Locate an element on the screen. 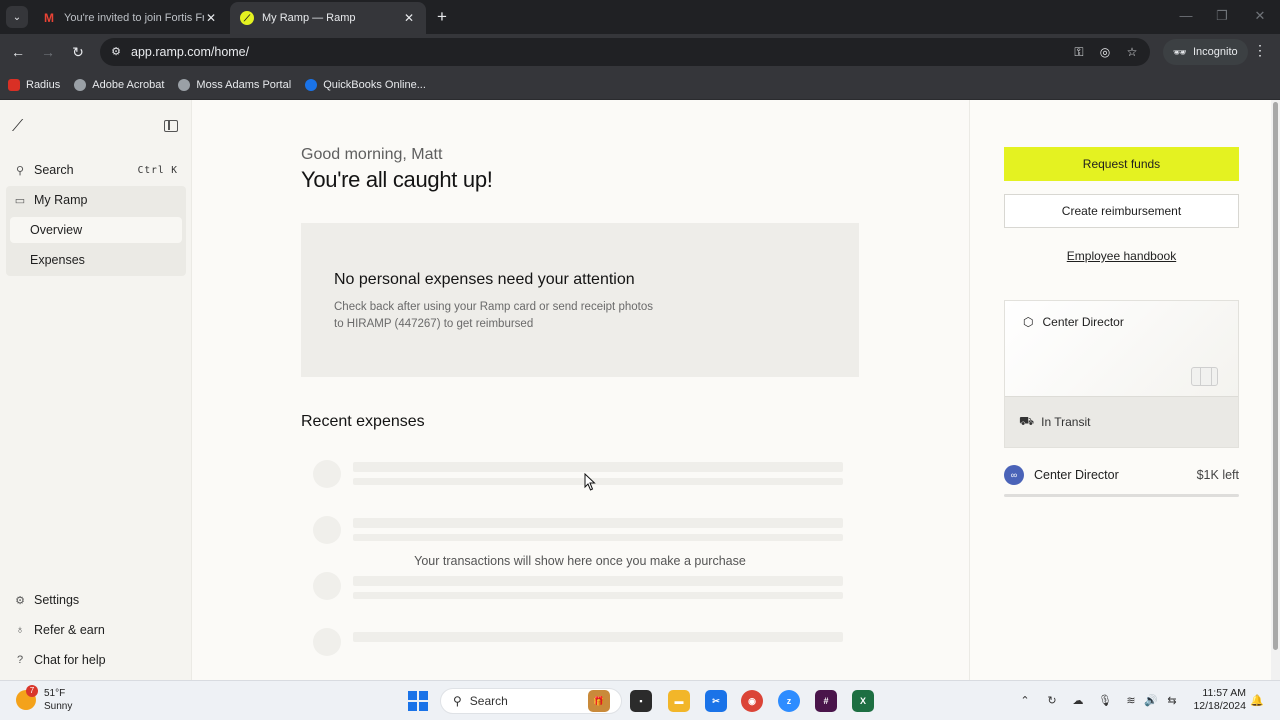 Image resolution: width=1280 pixels, height=720 pixels. maximize-button: ❐ is located at coordinates (1222, 16).